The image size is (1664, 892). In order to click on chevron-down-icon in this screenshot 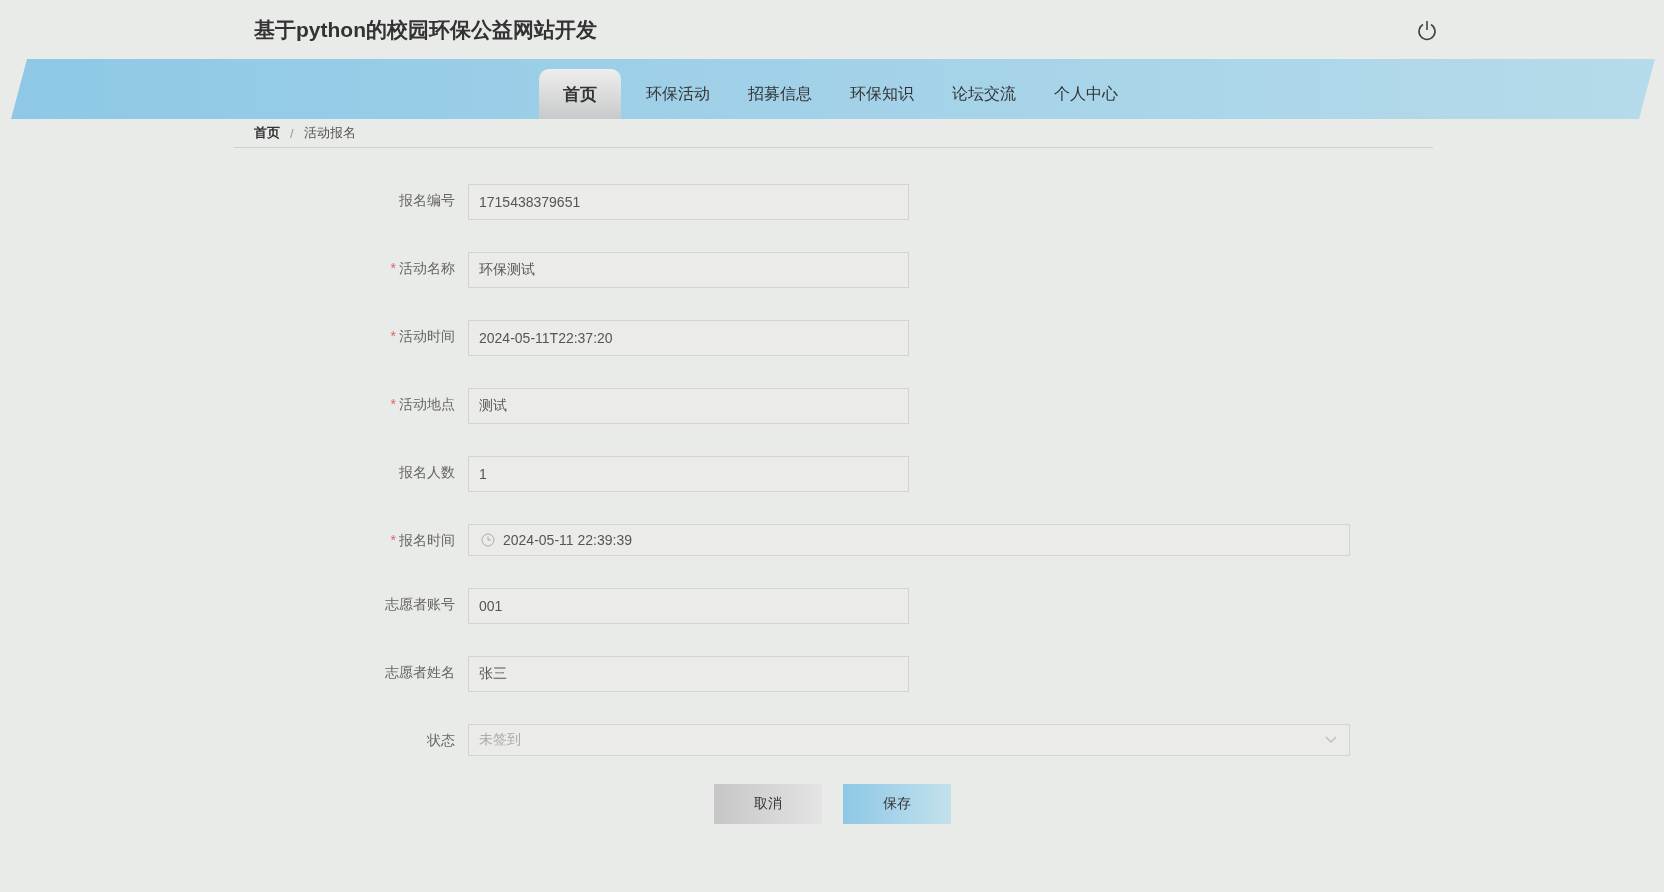, I will do `click(1331, 740)`.